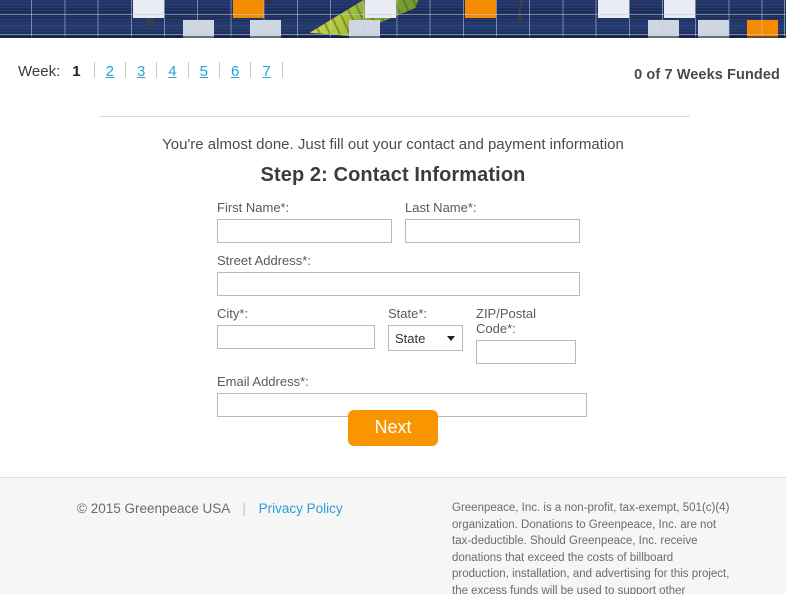  Describe the element at coordinates (402, 221) in the screenshot. I see `name-row: First Name*: Last Name*:` at that location.